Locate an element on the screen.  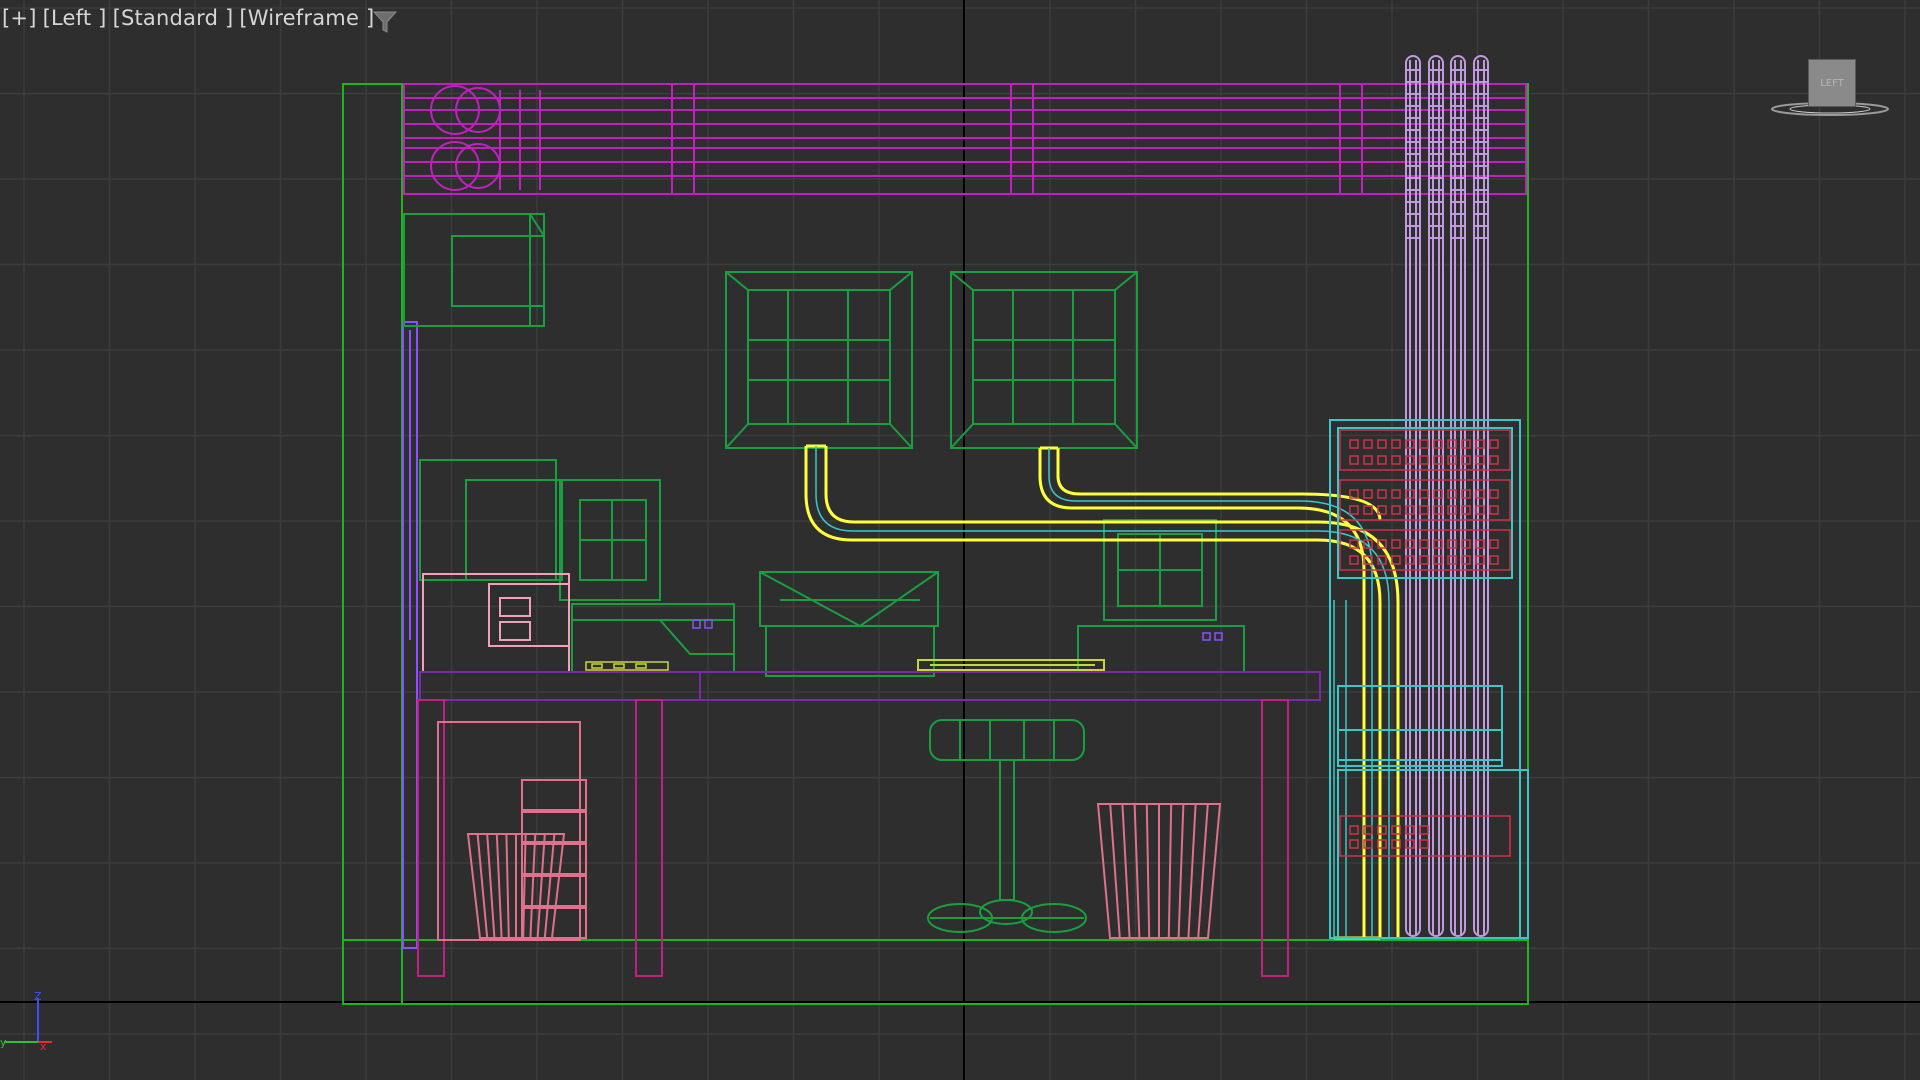
axis-x-label: x is located at coordinates (43, 1046).